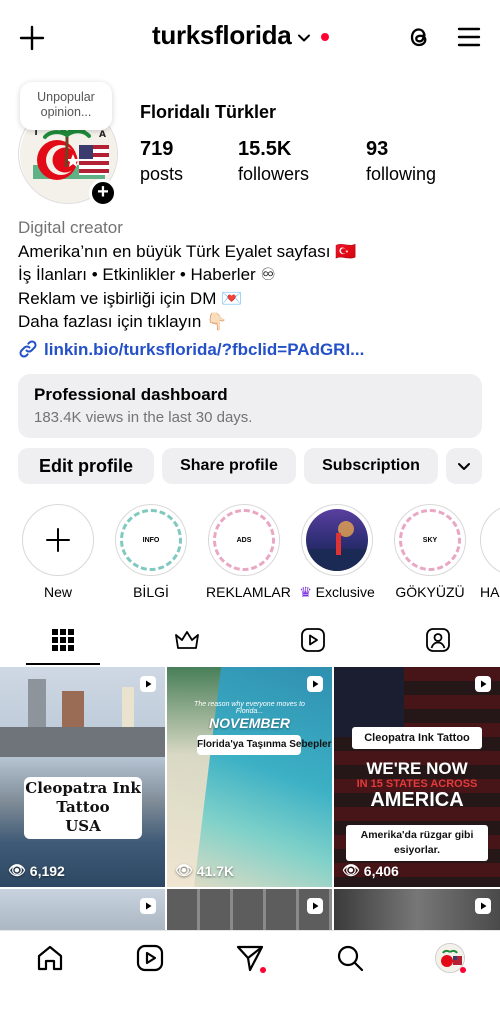 The height and width of the screenshot is (1024, 500). Describe the element at coordinates (82, 777) in the screenshot. I see `post-tile: Cleopatra Ink Tattoo USA 👁 6,192` at that location.